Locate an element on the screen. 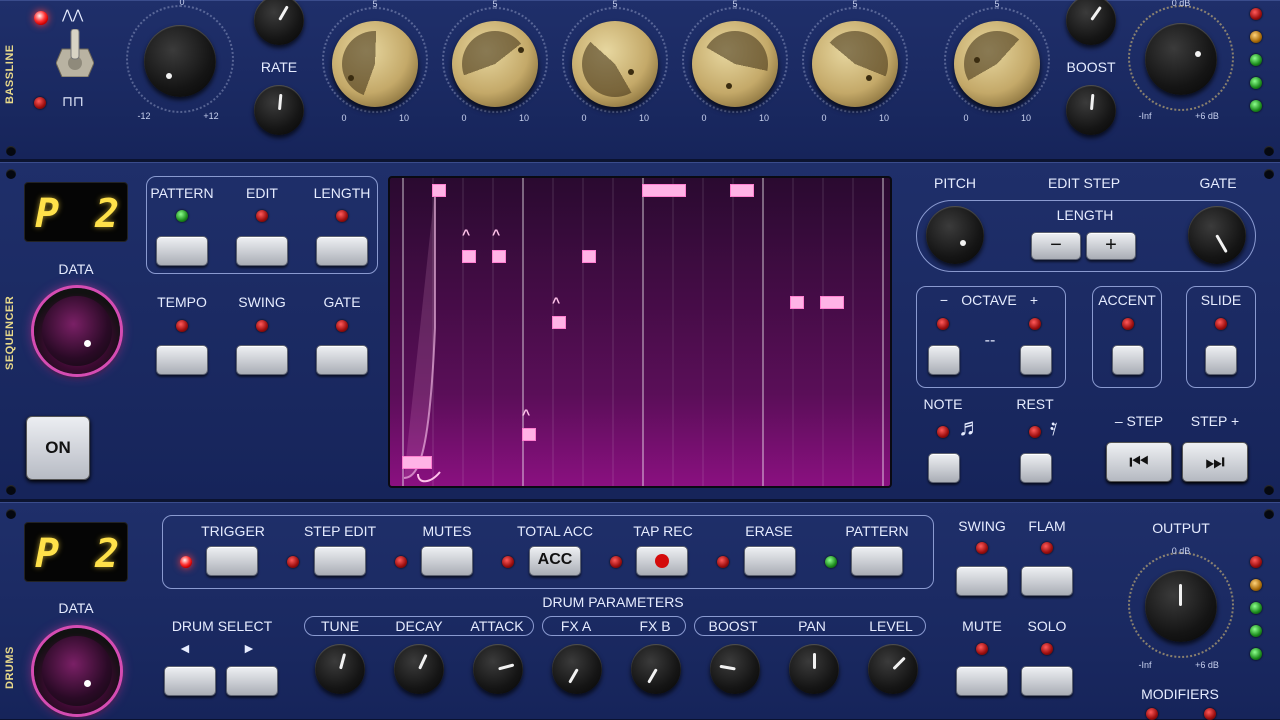 Image resolution: width=1280 pixels, height=720 pixels. flam-button is located at coordinates (1047, 581).